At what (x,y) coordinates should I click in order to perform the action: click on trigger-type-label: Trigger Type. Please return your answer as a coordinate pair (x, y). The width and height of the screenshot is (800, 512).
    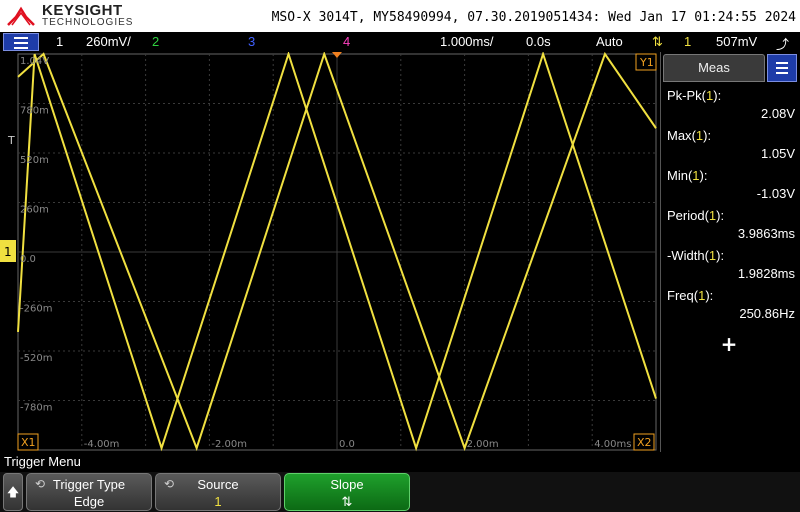
    Looking at the image, I should click on (89, 484).